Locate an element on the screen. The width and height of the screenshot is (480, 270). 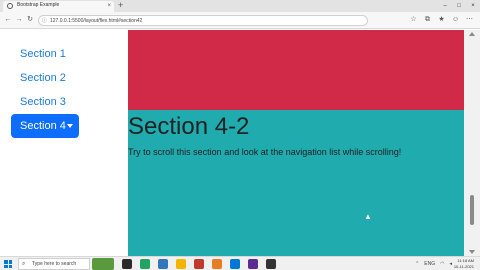
window-controls: – □ × is located at coordinates (459, 6).